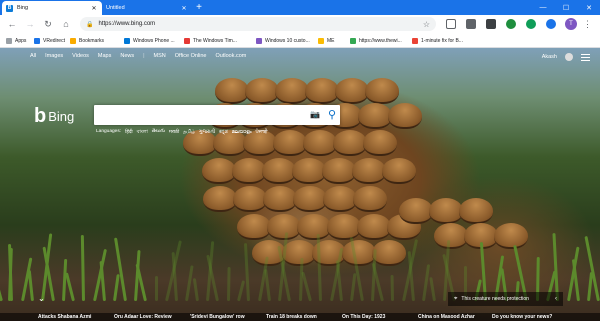  I want to click on url-text: https://www.bing.com, so click(260, 24).